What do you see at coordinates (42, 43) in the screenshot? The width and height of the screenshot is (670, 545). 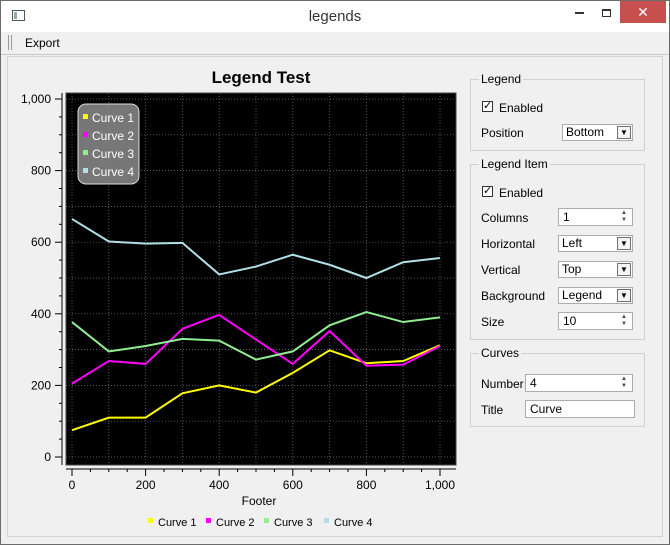 I see `export-button: Export` at bounding box center [42, 43].